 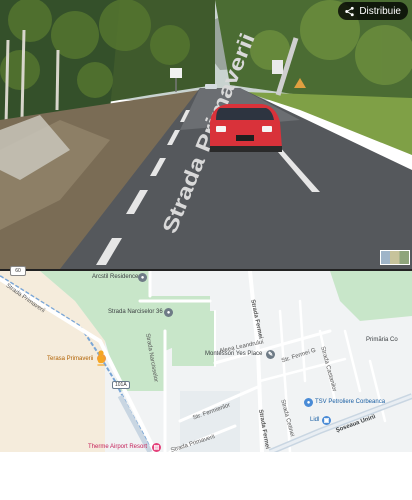 What do you see at coordinates (18, 271) in the screenshot?
I see `scale-badge: 60` at bounding box center [18, 271].